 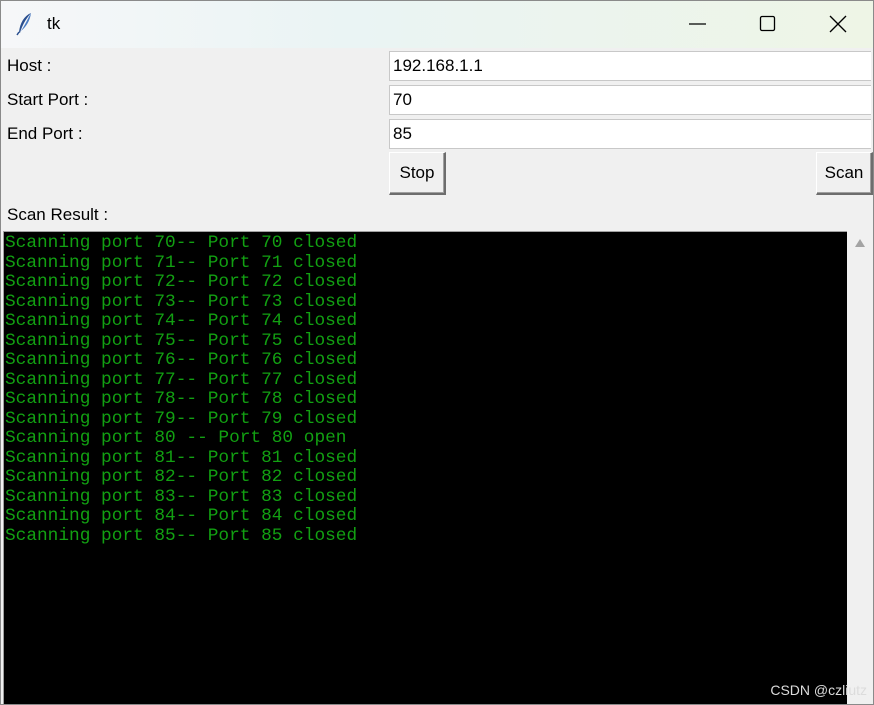 I want to click on result-line: Scanning port 74-- Port 74 closed, so click(x=181, y=321).